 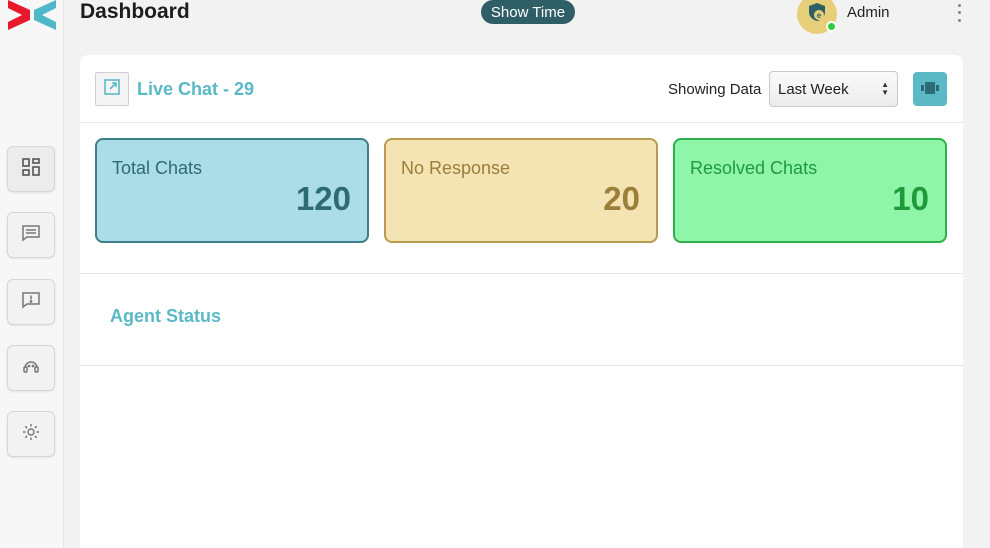 What do you see at coordinates (196, 89) in the screenshot?
I see `live-chat-title: Live Chat - 29` at bounding box center [196, 89].